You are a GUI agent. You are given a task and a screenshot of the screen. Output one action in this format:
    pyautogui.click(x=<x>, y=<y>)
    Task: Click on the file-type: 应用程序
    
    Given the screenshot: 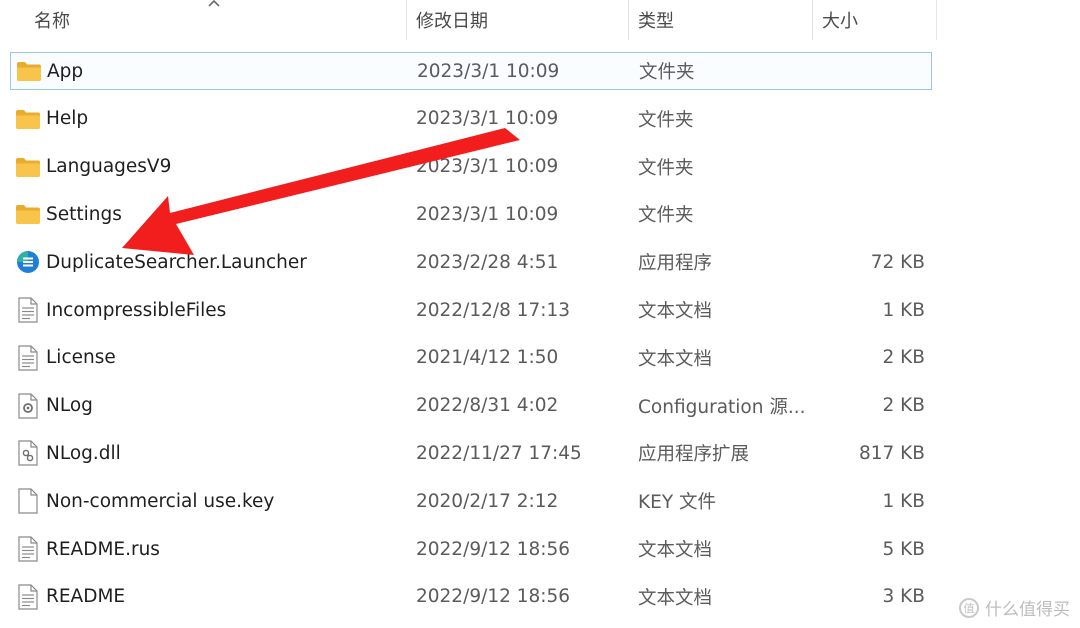 What is the action you would take?
    pyautogui.click(x=675, y=264)
    